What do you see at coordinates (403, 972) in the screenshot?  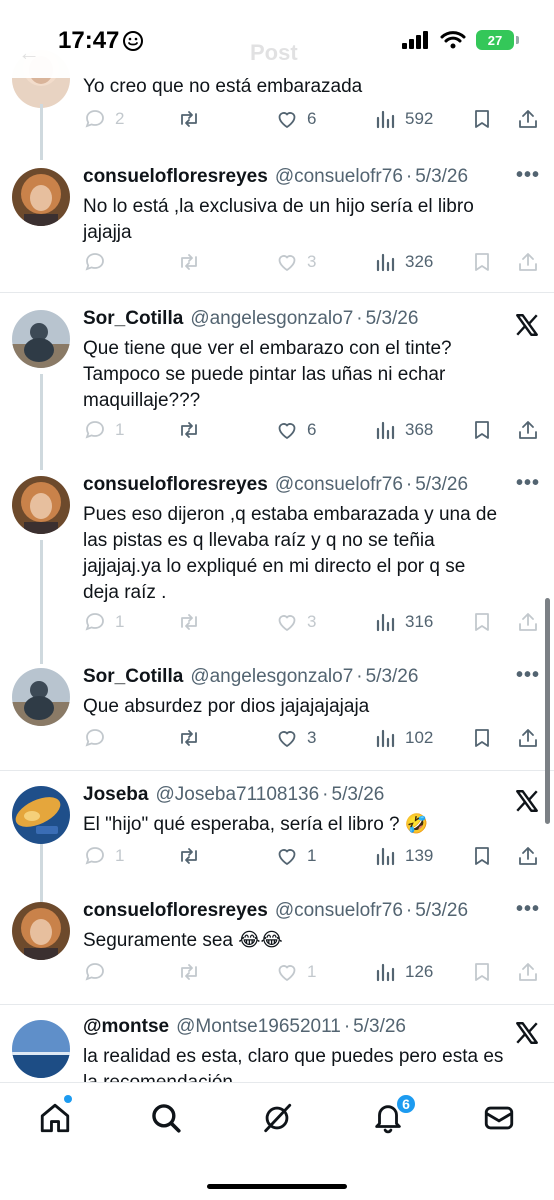 I see `views-button: 126` at bounding box center [403, 972].